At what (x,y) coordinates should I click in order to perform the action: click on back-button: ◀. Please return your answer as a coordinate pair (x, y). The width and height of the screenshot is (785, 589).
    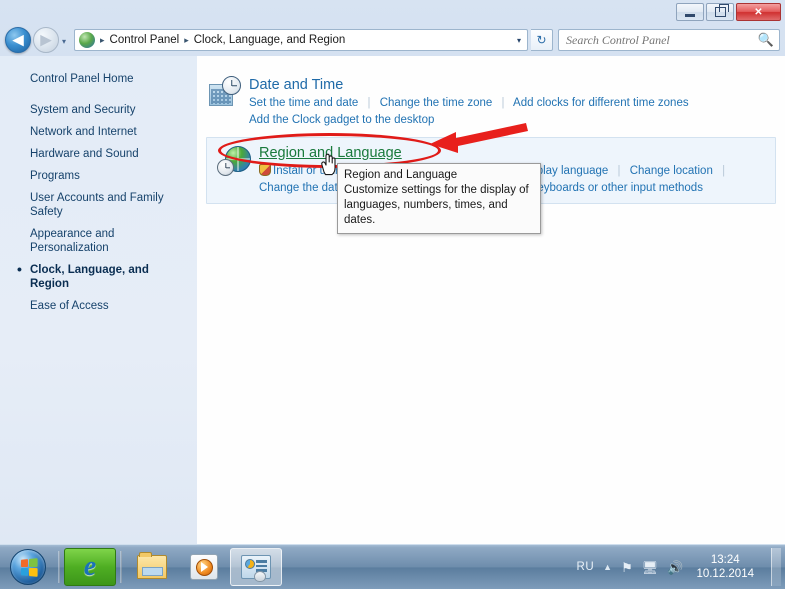
    Looking at the image, I should click on (18, 40).